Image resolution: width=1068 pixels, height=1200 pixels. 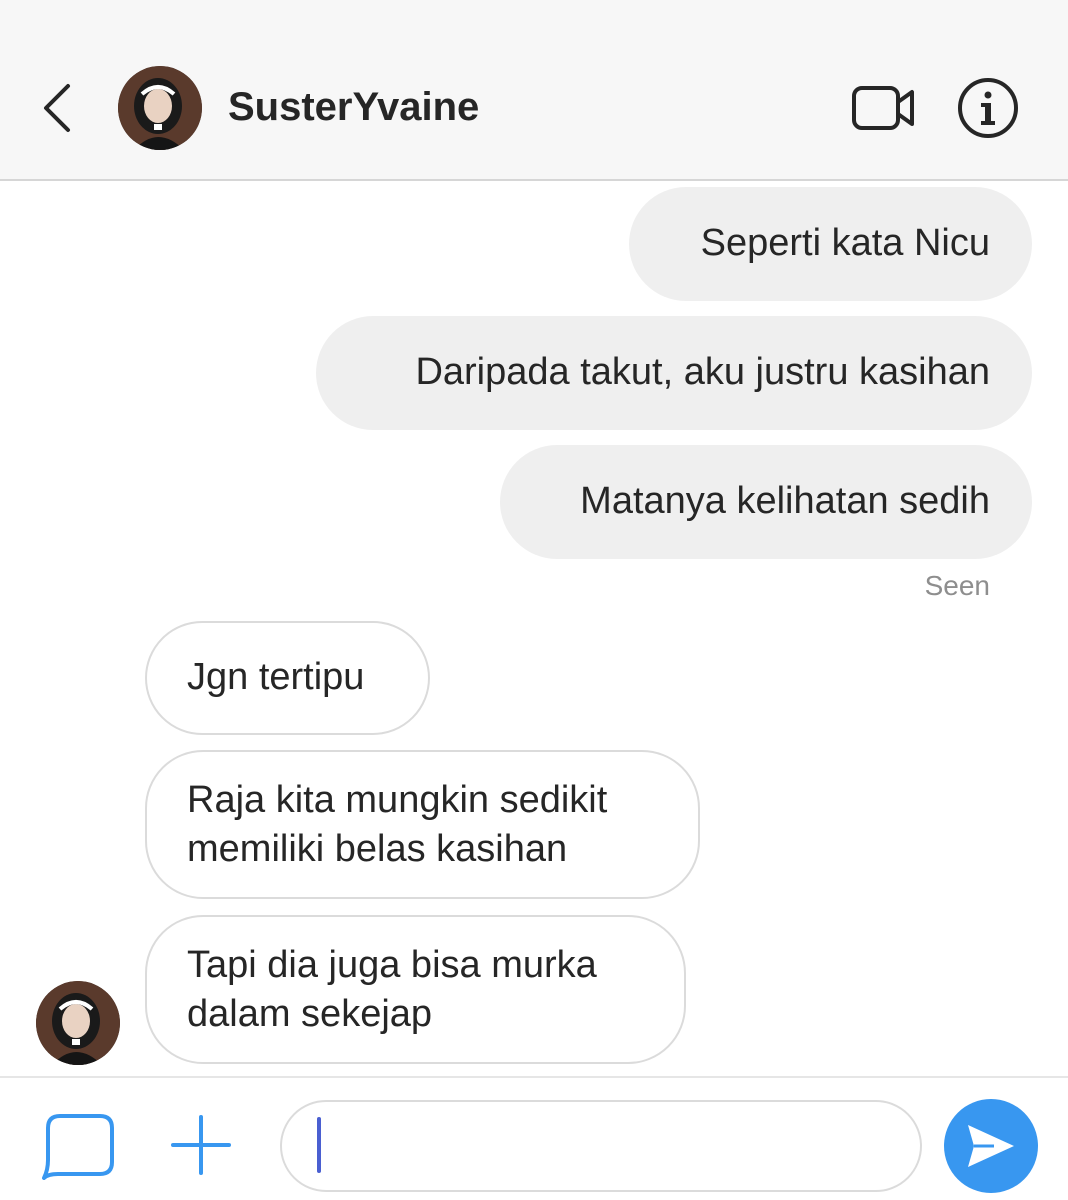 What do you see at coordinates (674, 373) in the screenshot?
I see `outgoing-message: Daripada takut, aku justru kasihan` at bounding box center [674, 373].